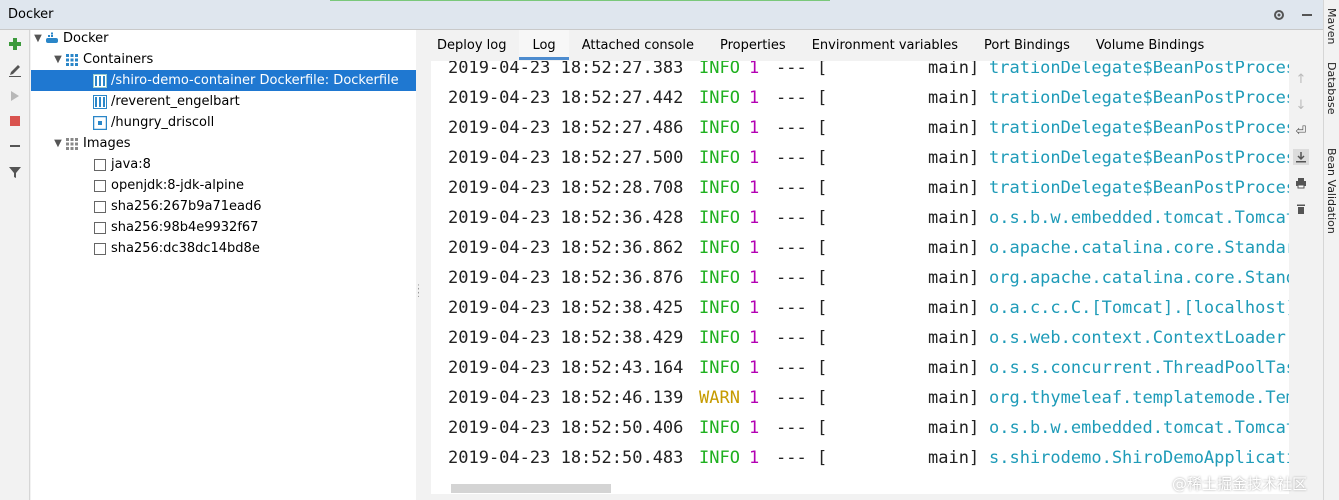 The image size is (1339, 500). I want to click on log-logger: o.s.s.concurrent.ThreadPoolTas, so click(1139, 368).